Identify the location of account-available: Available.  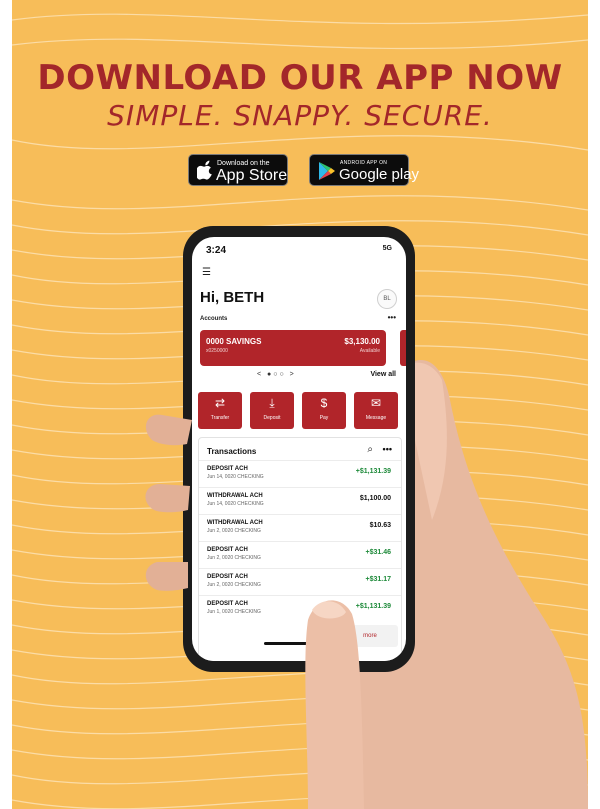
(369, 351).